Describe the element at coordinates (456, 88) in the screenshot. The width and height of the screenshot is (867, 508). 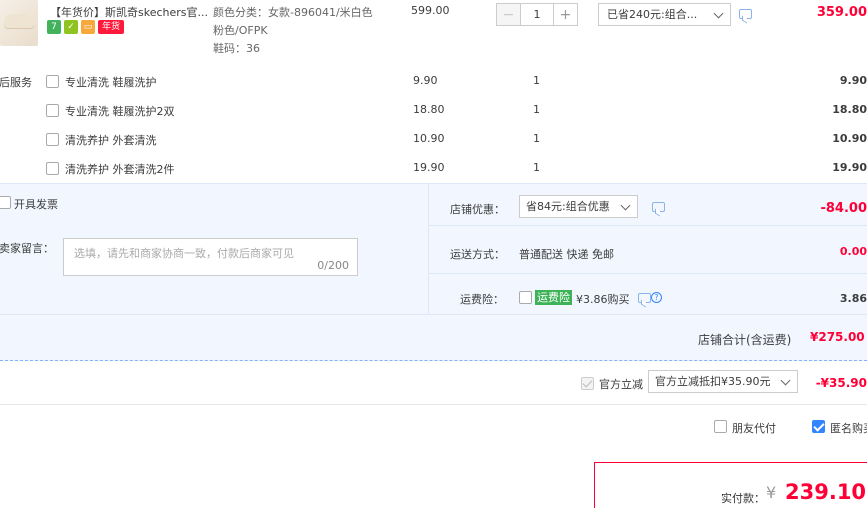
I see `service-row: 专业清洗 鞋履洗护 9.90 1 9.90` at that location.